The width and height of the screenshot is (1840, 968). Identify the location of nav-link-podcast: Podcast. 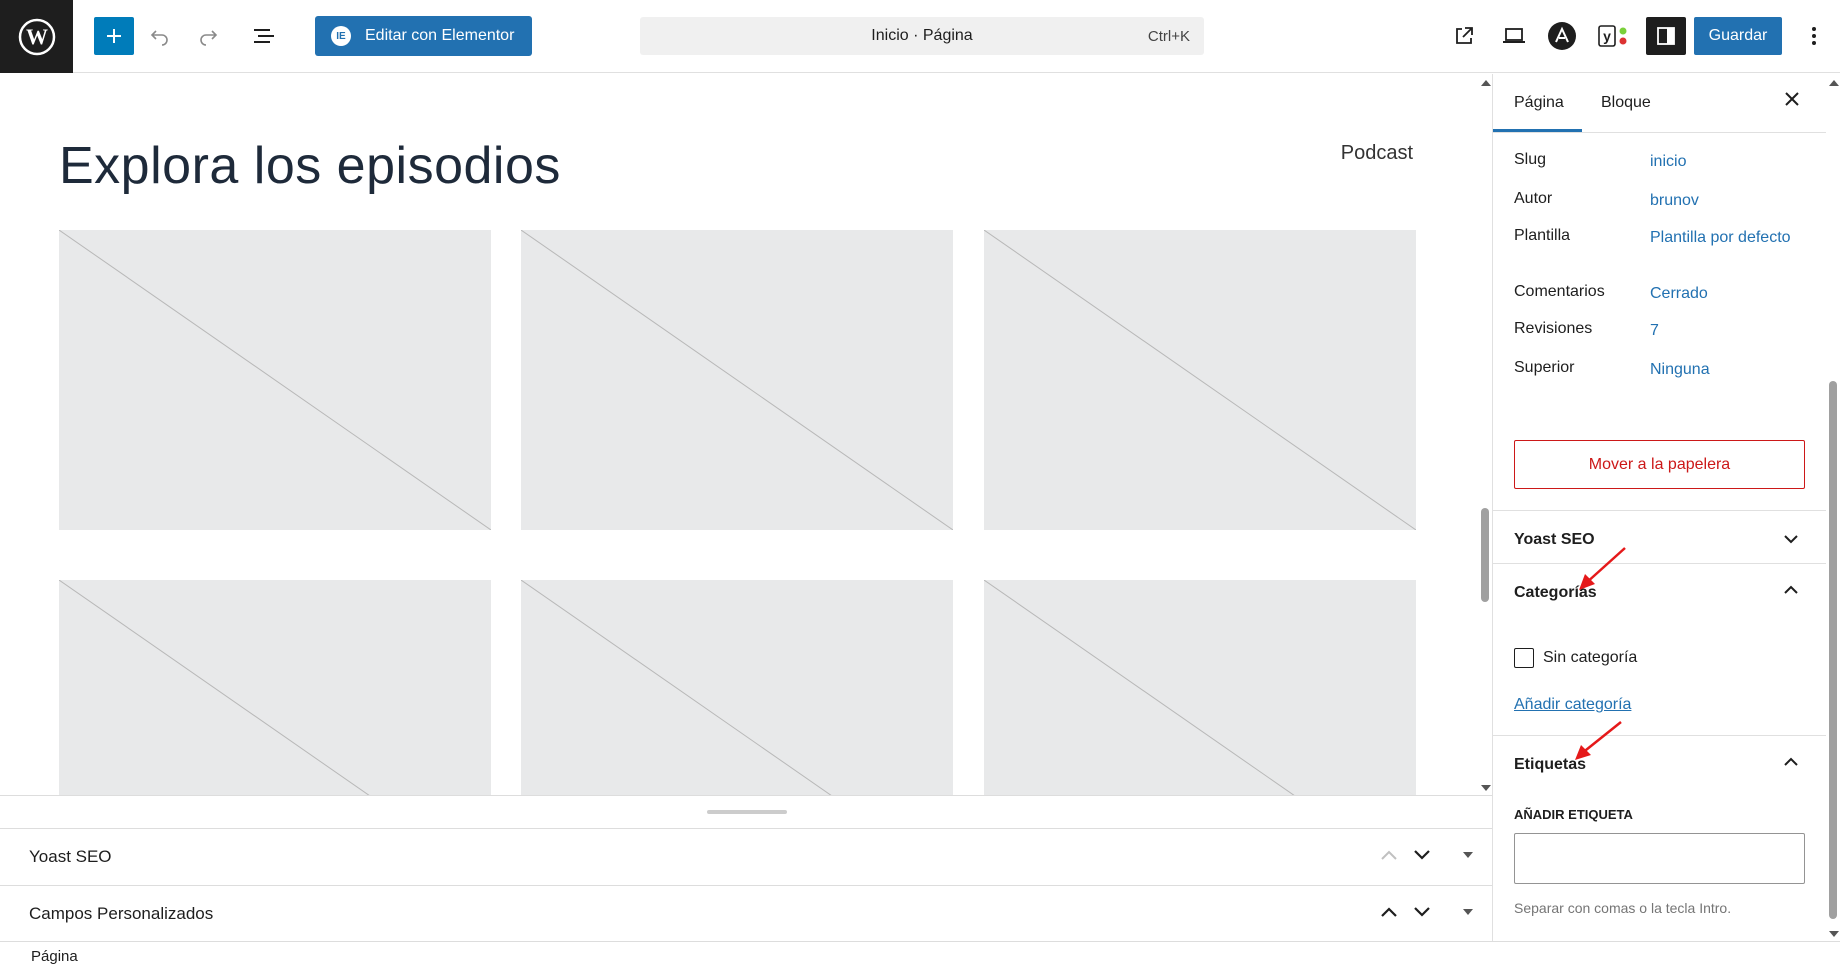
(1377, 153).